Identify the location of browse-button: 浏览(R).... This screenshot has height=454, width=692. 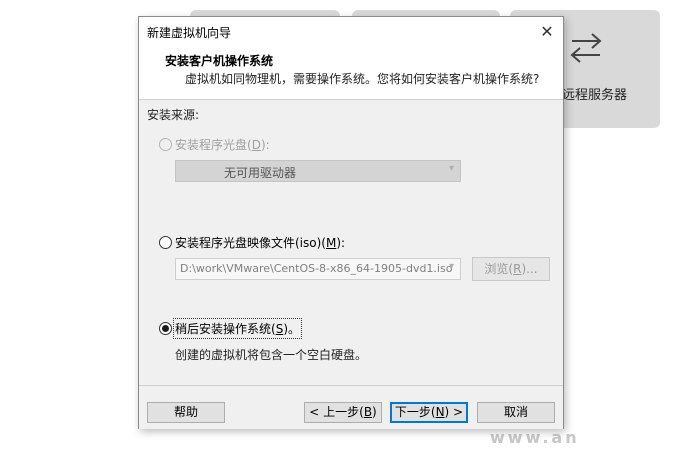
(511, 269).